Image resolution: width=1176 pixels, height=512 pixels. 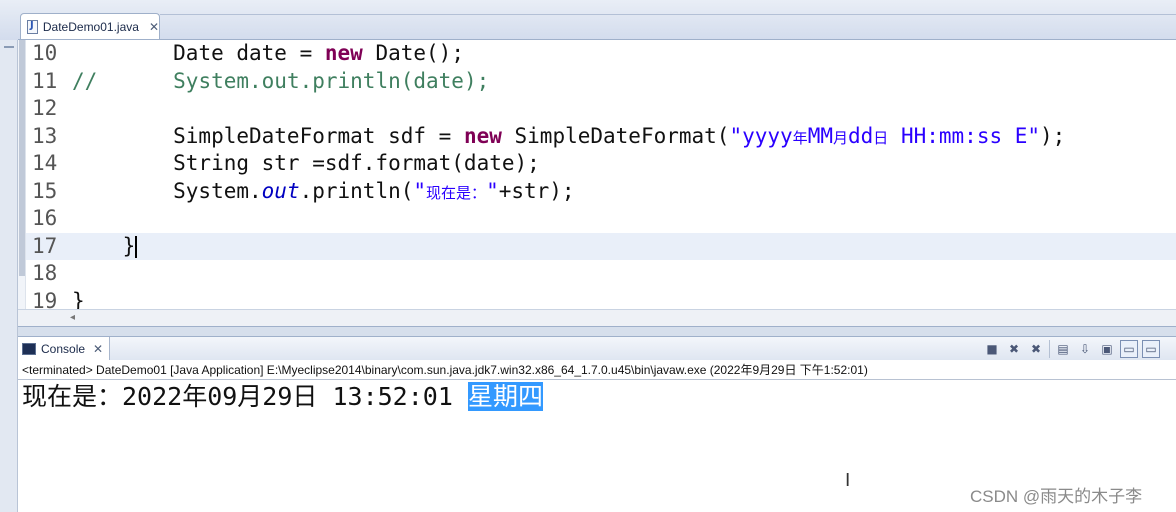 What do you see at coordinates (293, 80) in the screenshot?
I see `code-token: System.out.println(date);` at bounding box center [293, 80].